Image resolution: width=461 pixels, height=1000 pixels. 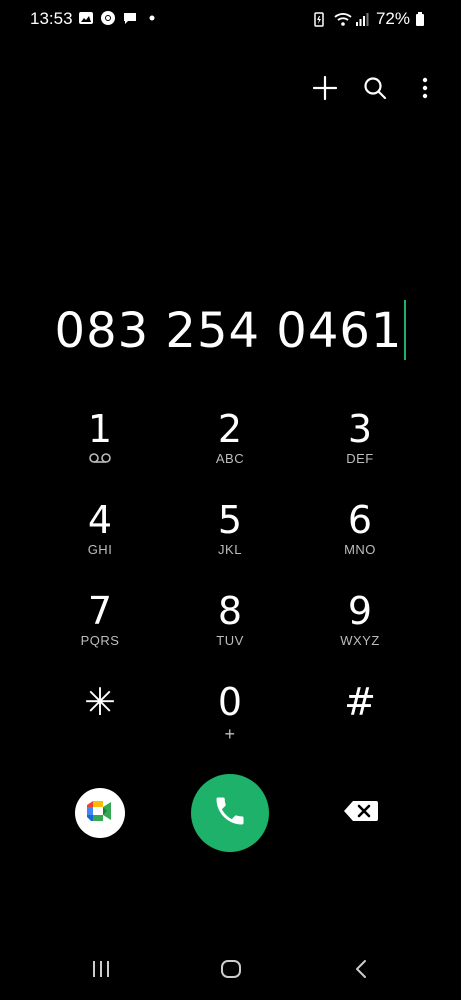 I want to click on key-letters: DEF, so click(x=360, y=458).